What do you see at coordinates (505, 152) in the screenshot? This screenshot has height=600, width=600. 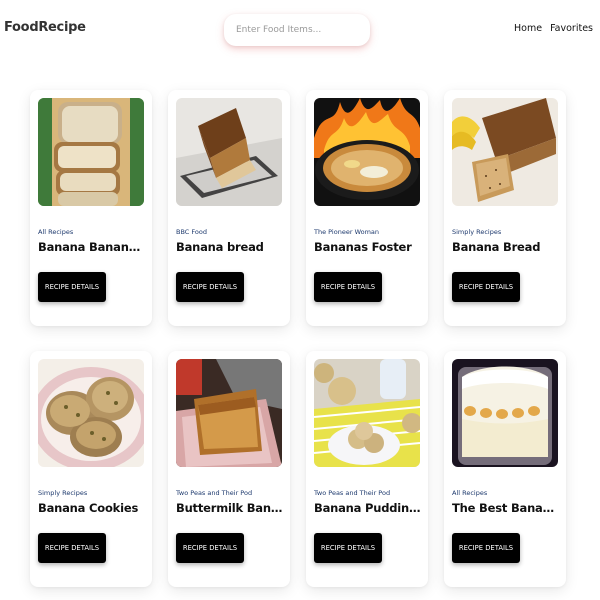 I see `recipe-image-sliced-loaf` at bounding box center [505, 152].